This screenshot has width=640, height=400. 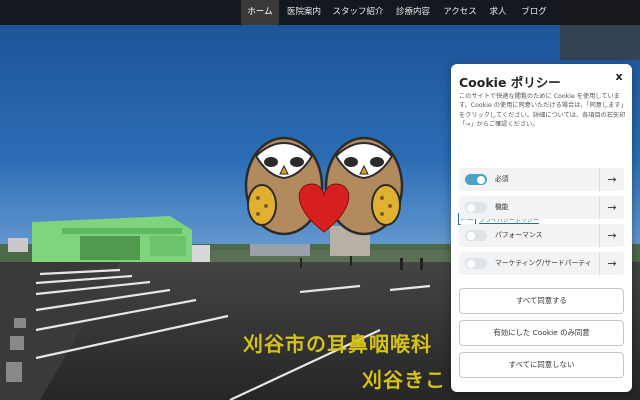 I want to click on category-label: 機能, so click(x=502, y=207).